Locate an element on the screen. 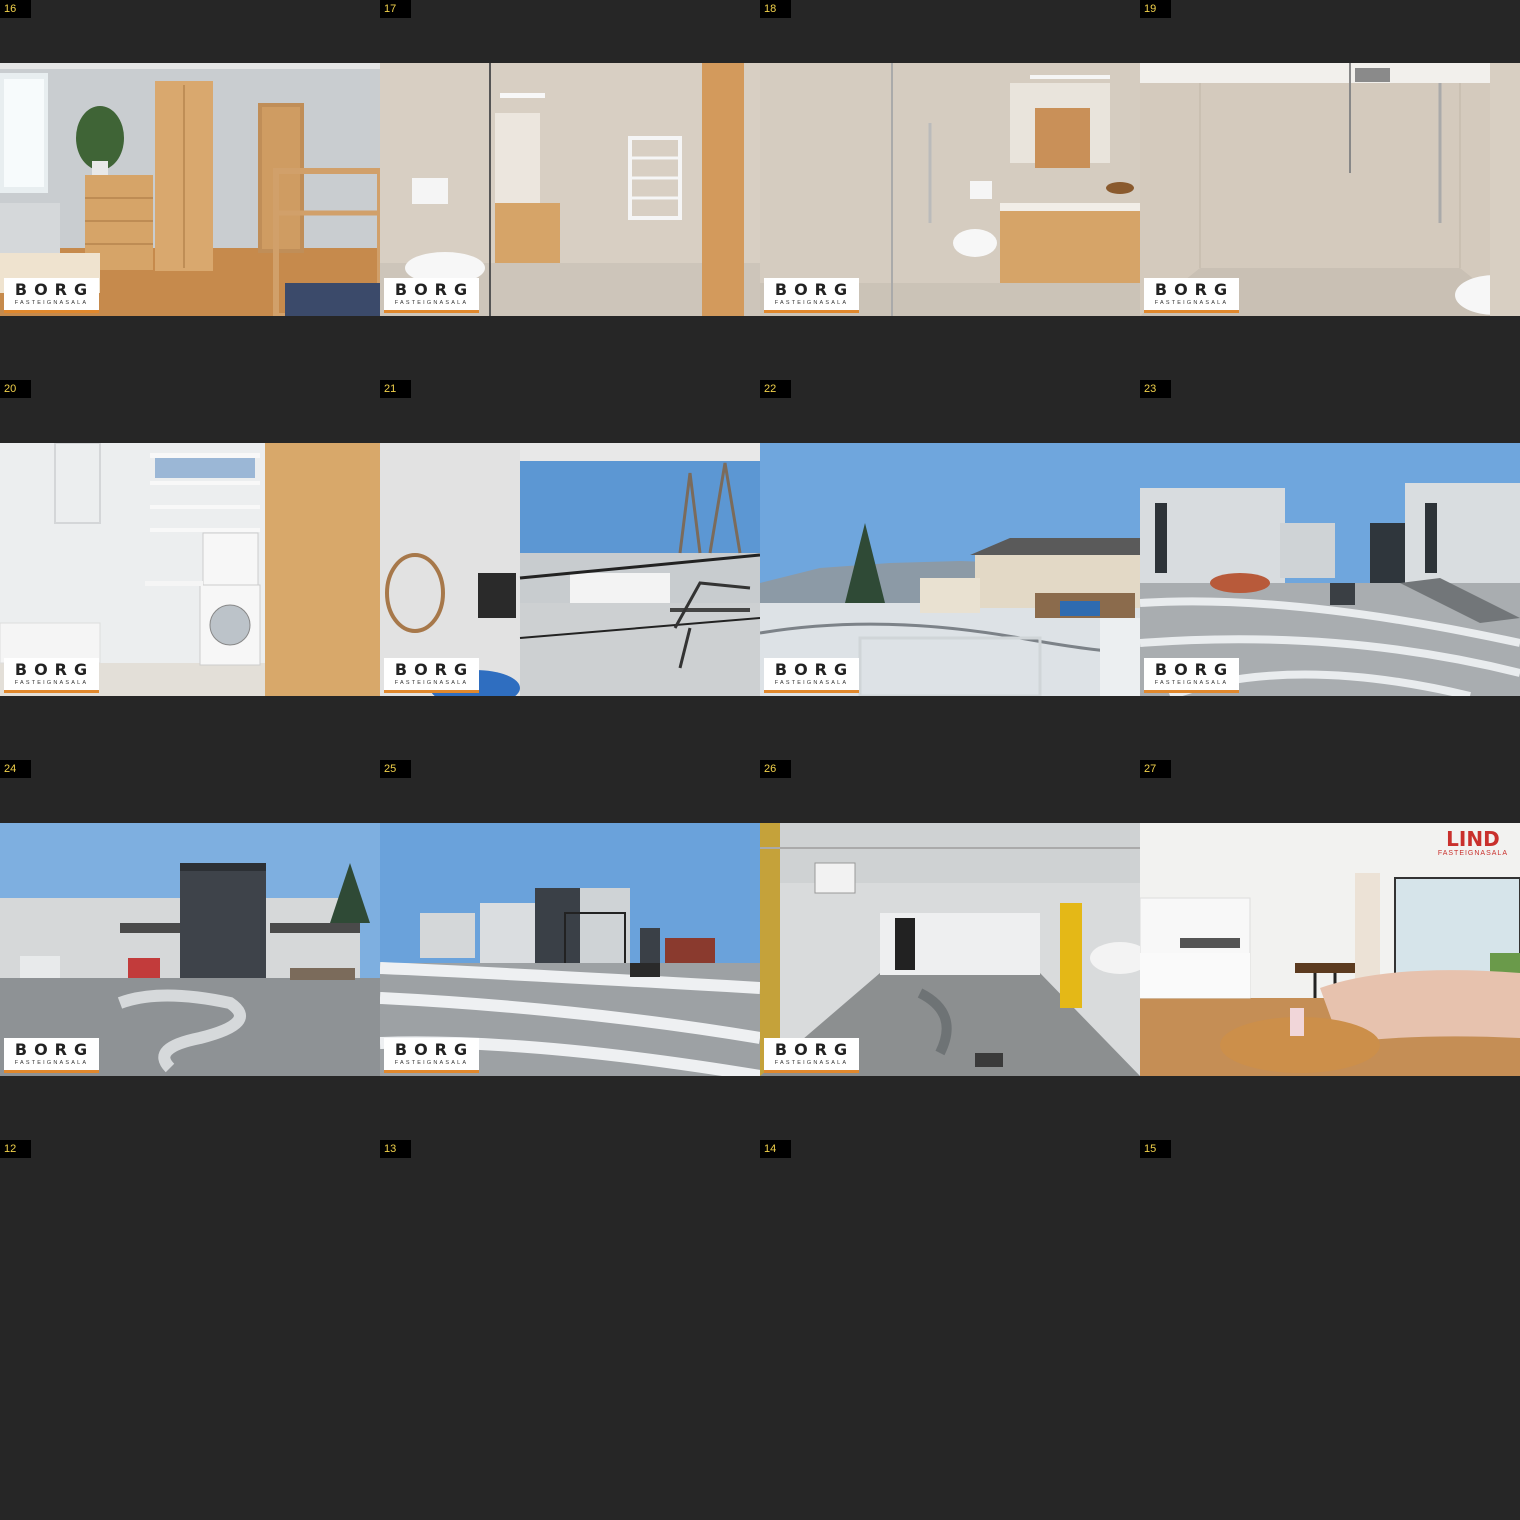 The height and width of the screenshot is (1520, 1520). tile-index: 26 is located at coordinates (775, 769).